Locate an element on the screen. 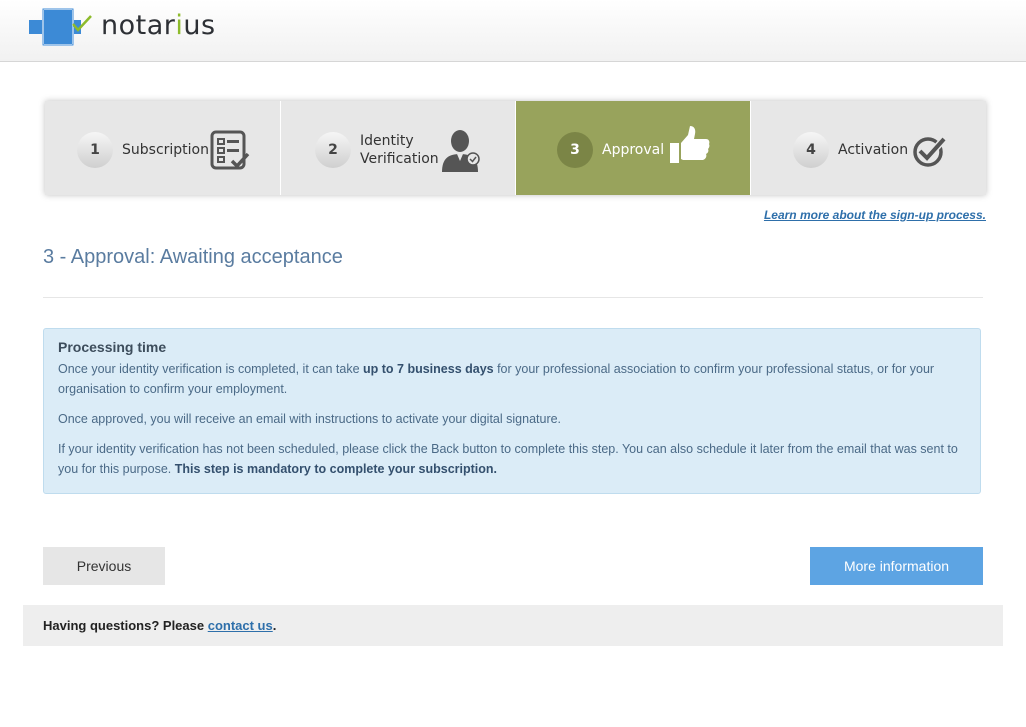 The image size is (1026, 727). footer: Having questions? Please contact us. is located at coordinates (513, 625).